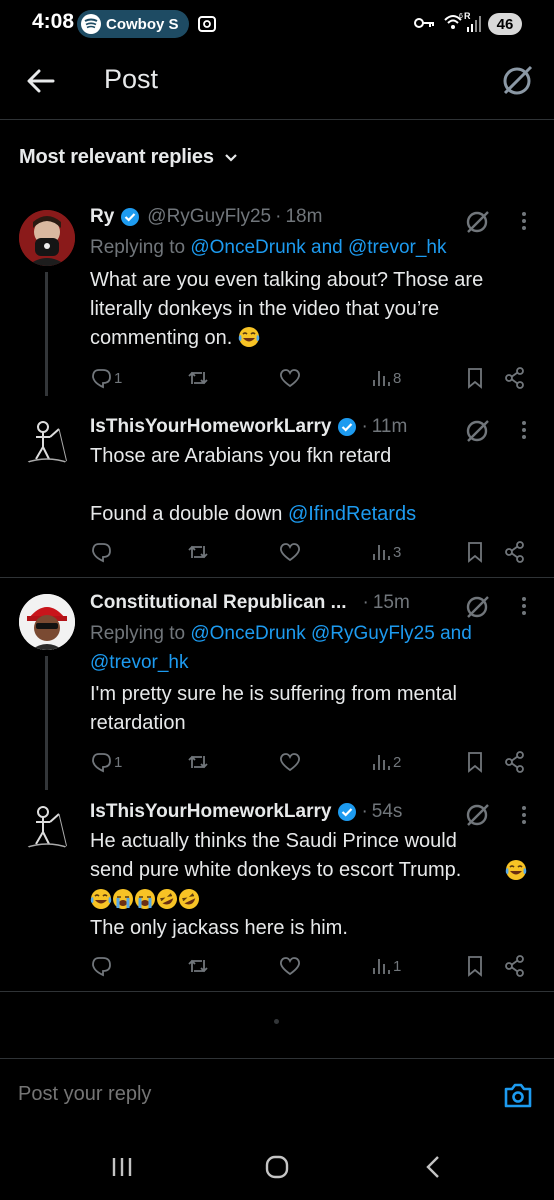  I want to click on views-button: 8, so click(386, 378).